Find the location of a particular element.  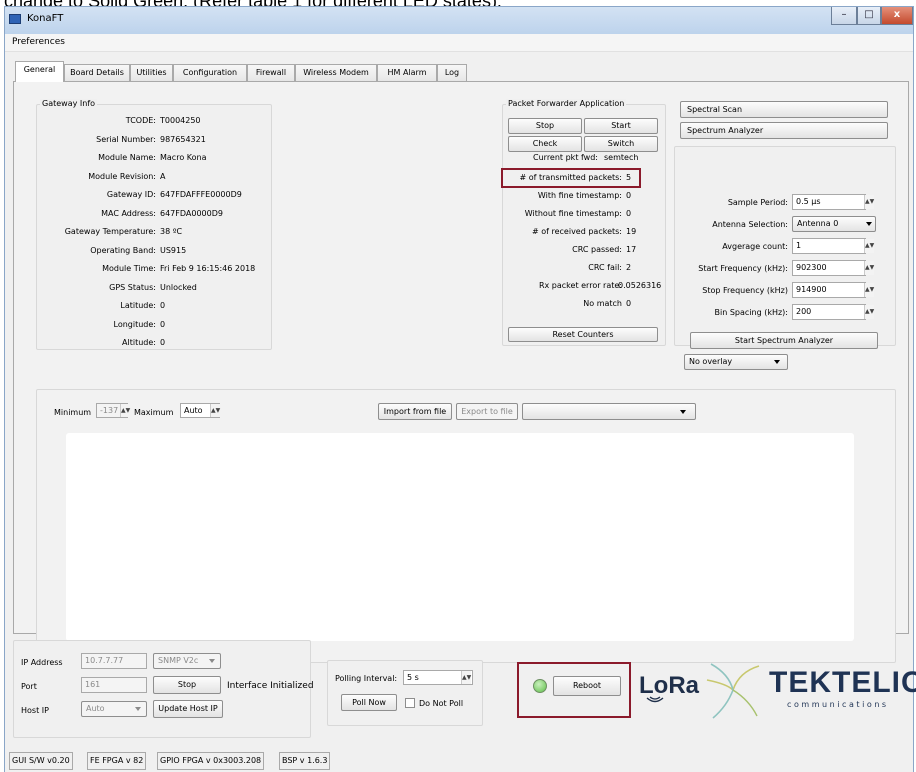

interface-status: Interface Initialized is located at coordinates (270, 686).